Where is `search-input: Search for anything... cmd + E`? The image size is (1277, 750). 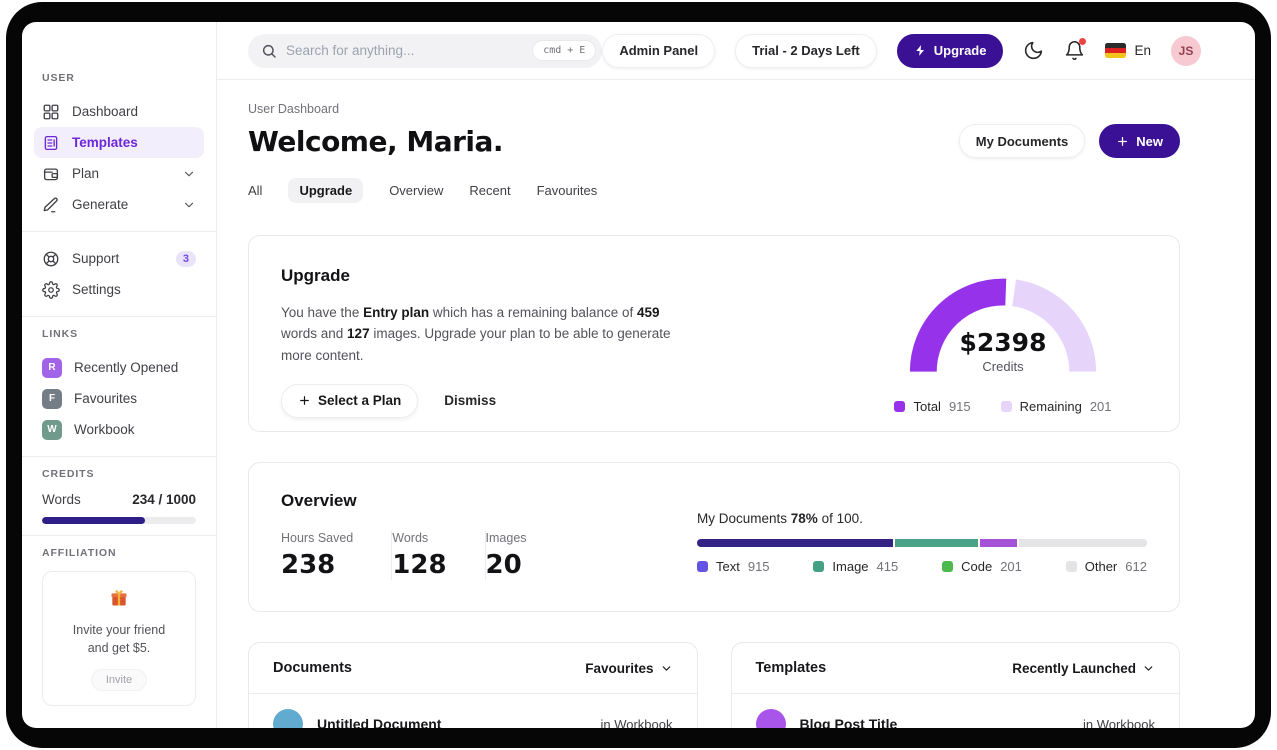 search-input: Search for anything... cmd + E is located at coordinates (425, 50).